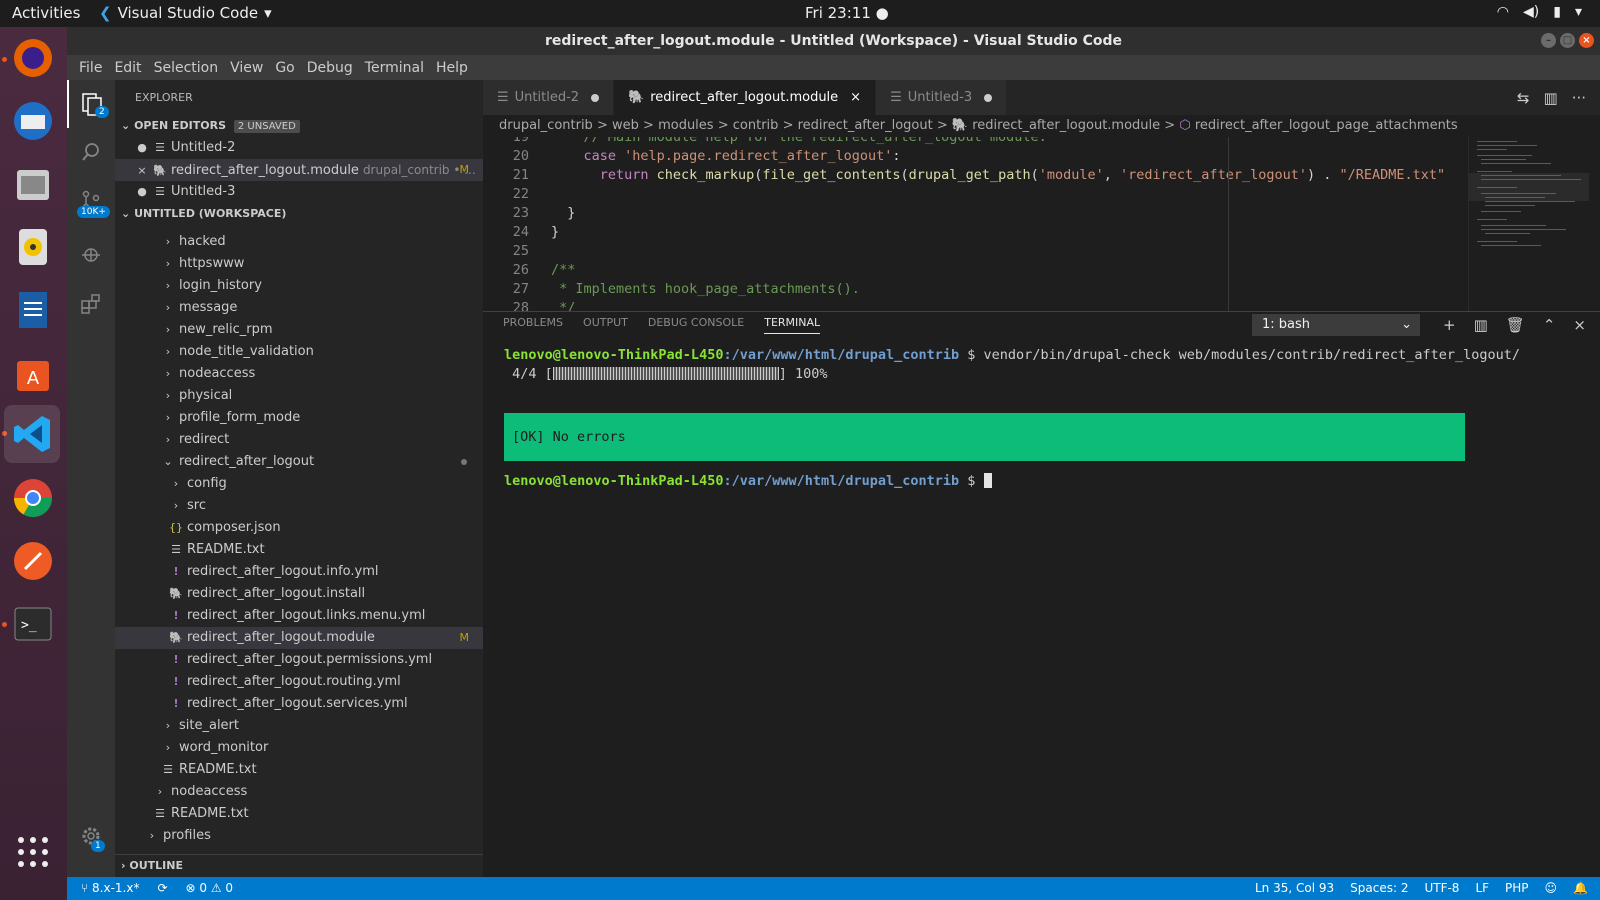  What do you see at coordinates (33, 310) in the screenshot?
I see `writer-icon` at bounding box center [33, 310].